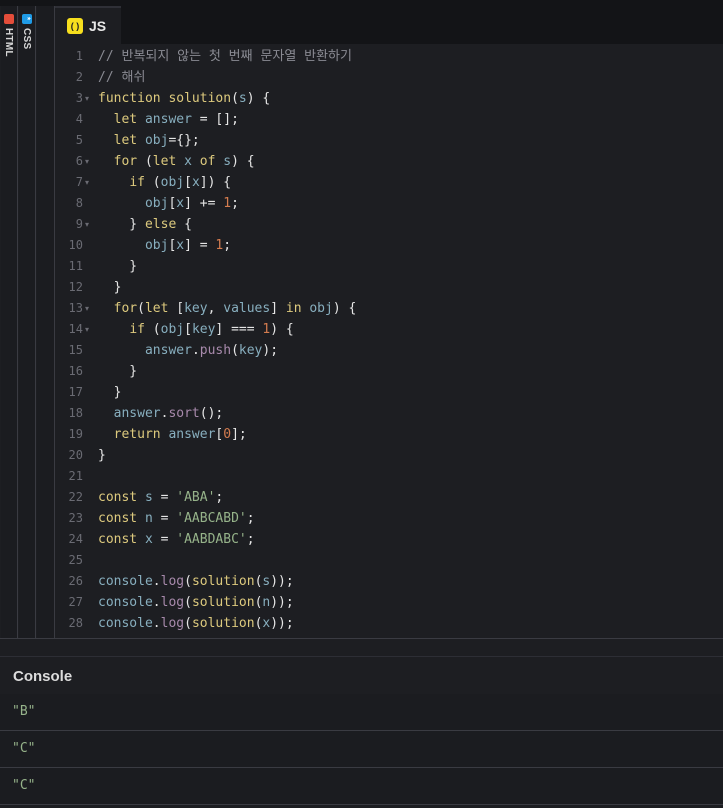  What do you see at coordinates (161, 413) in the screenshot?
I see `code-text: answer.sort();` at bounding box center [161, 413].